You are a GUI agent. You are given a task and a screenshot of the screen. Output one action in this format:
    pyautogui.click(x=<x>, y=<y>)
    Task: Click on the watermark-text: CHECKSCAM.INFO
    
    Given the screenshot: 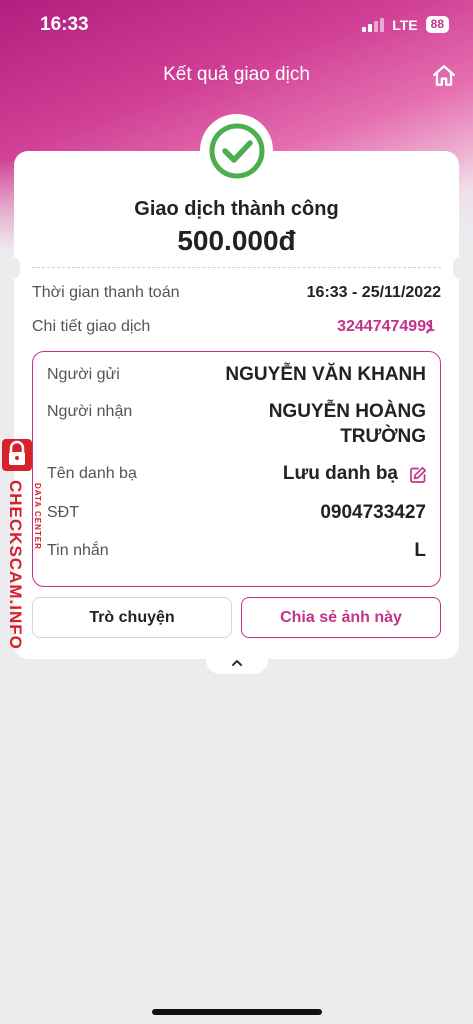 What is the action you would take?
    pyautogui.click(x=15, y=565)
    